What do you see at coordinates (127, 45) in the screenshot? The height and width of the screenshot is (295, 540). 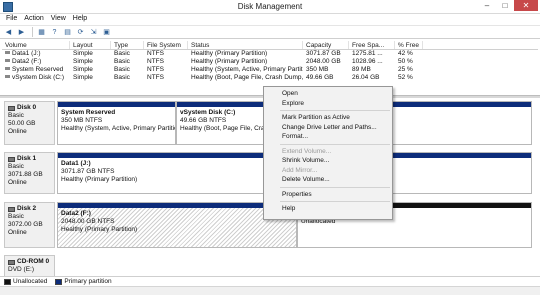 I see `column-header-type: Type` at bounding box center [127, 45].